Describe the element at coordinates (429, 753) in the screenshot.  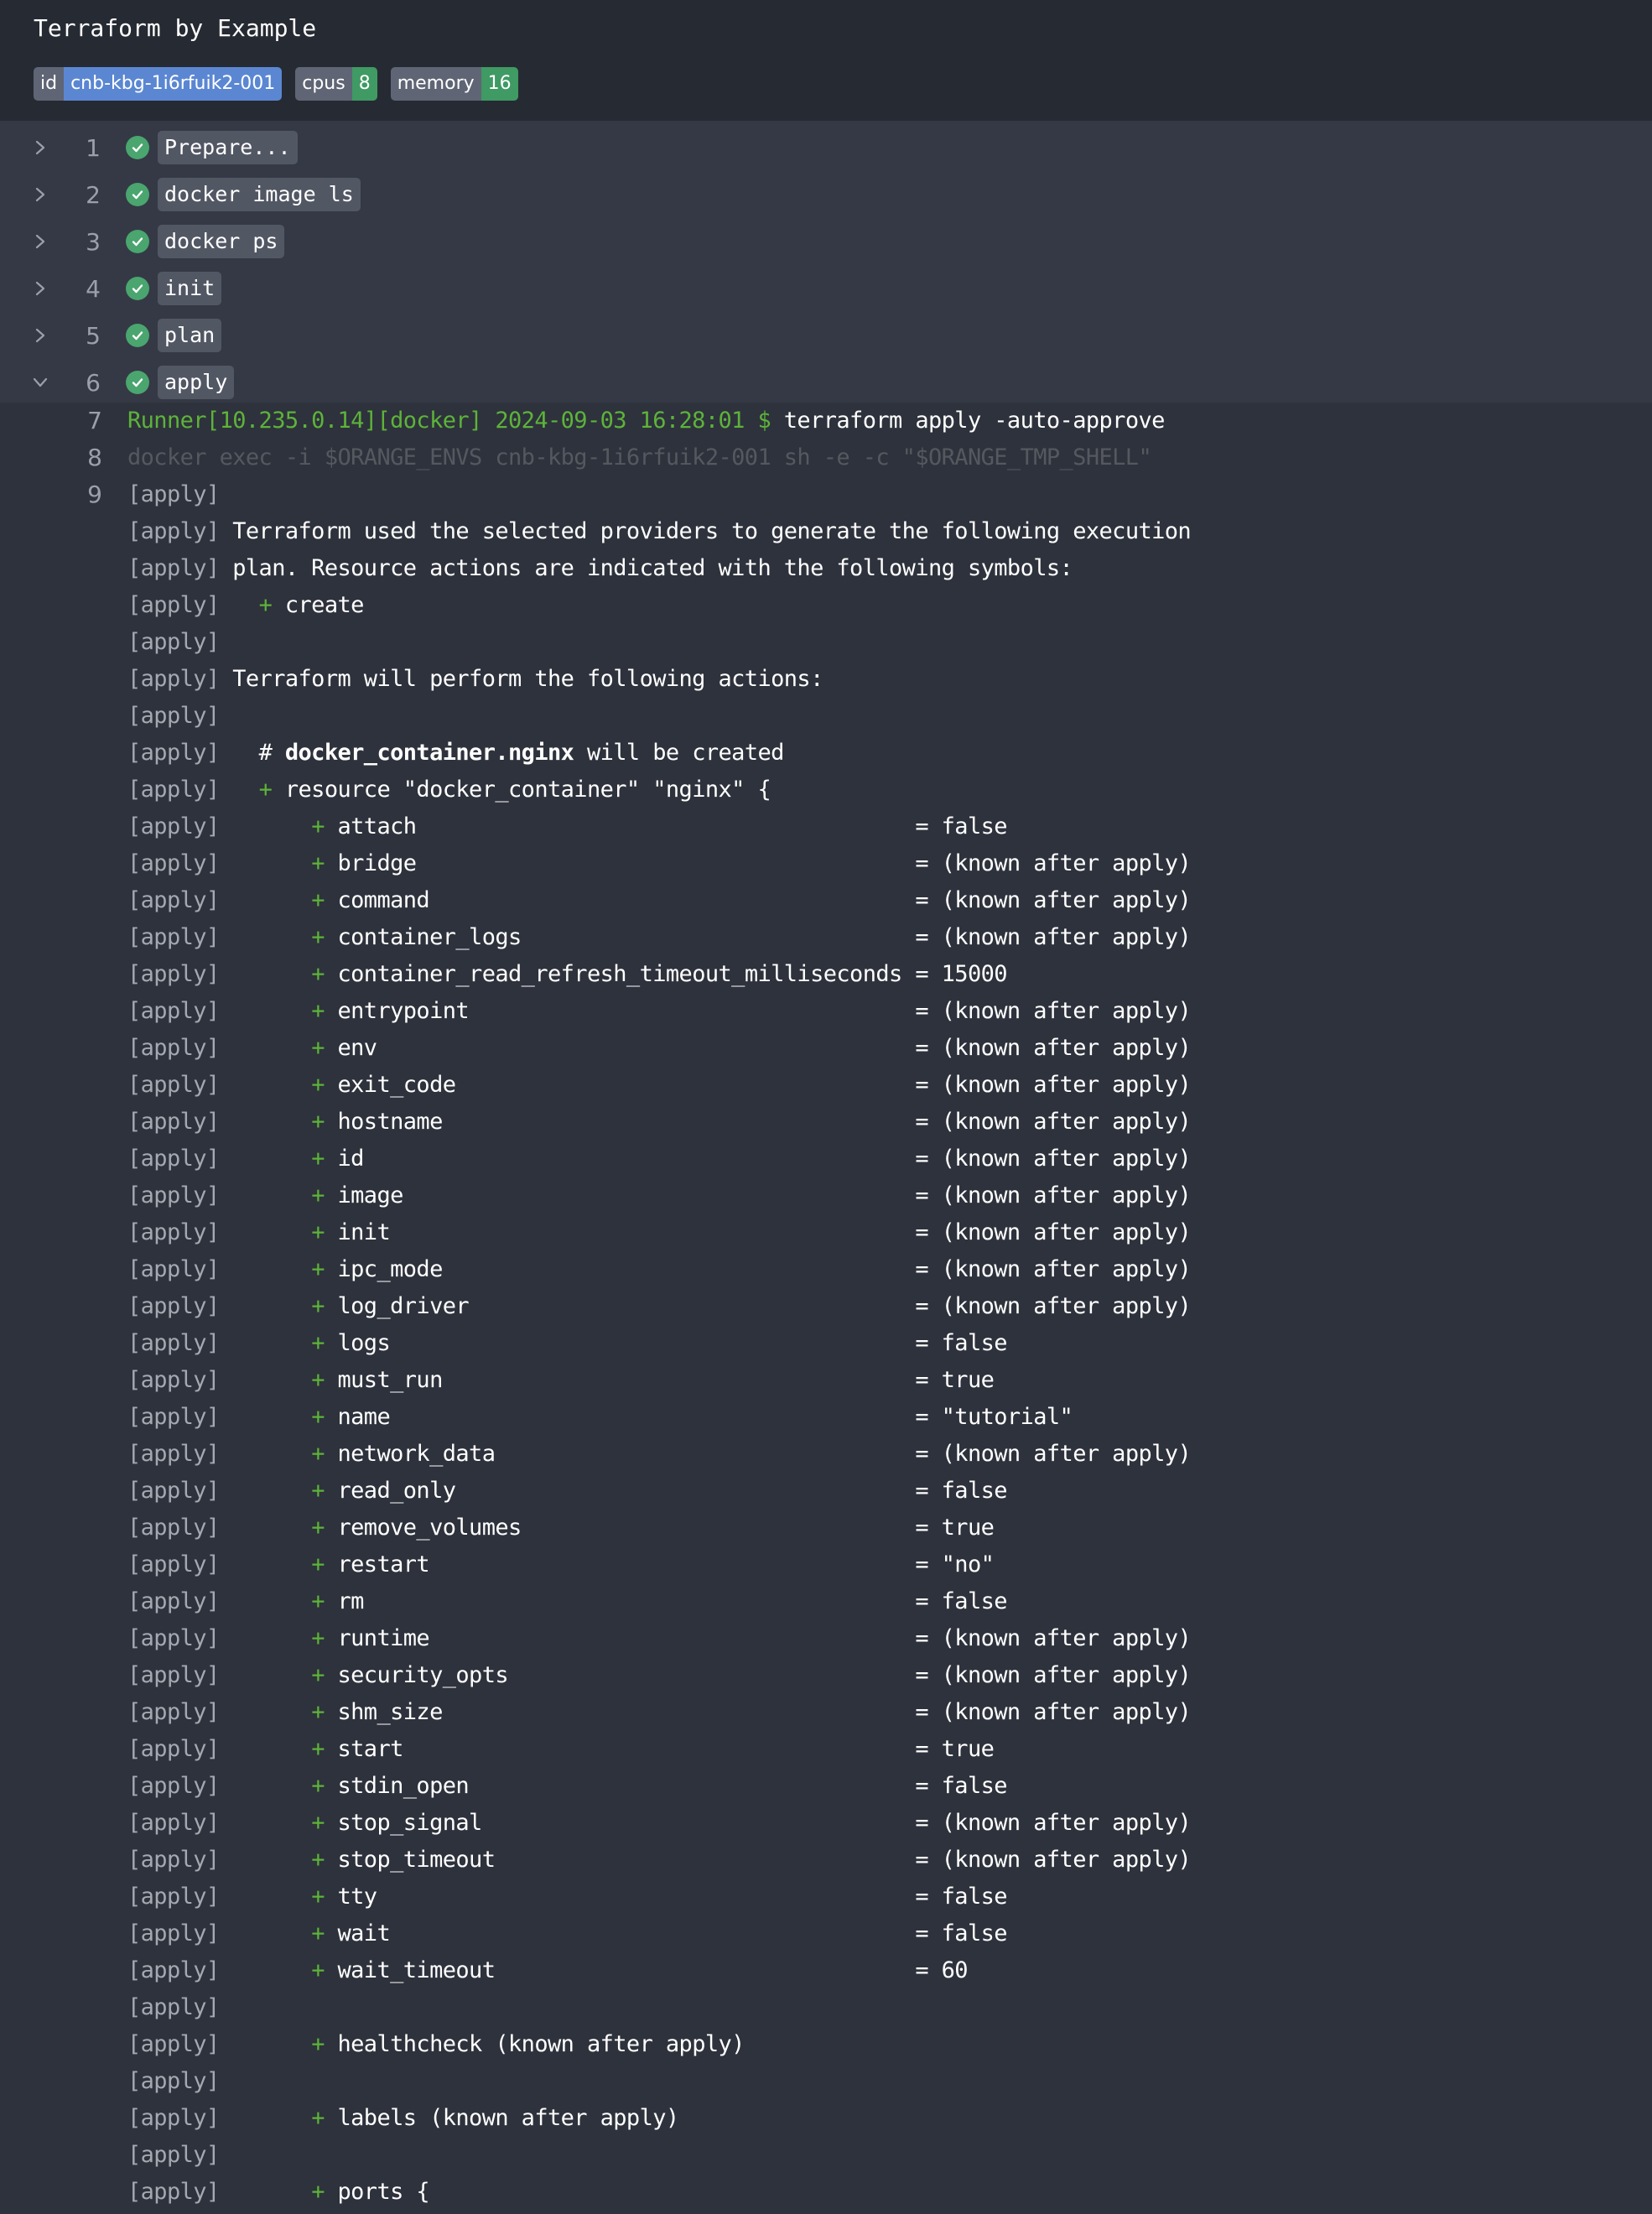
I see `resource-address: docker_container.nginx` at that location.